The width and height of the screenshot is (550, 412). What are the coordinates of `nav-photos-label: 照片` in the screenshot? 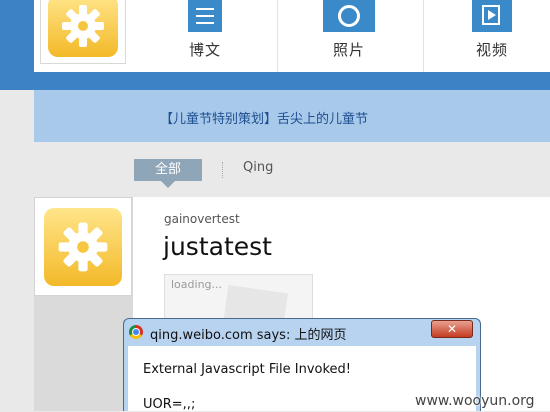 It's located at (348, 50).